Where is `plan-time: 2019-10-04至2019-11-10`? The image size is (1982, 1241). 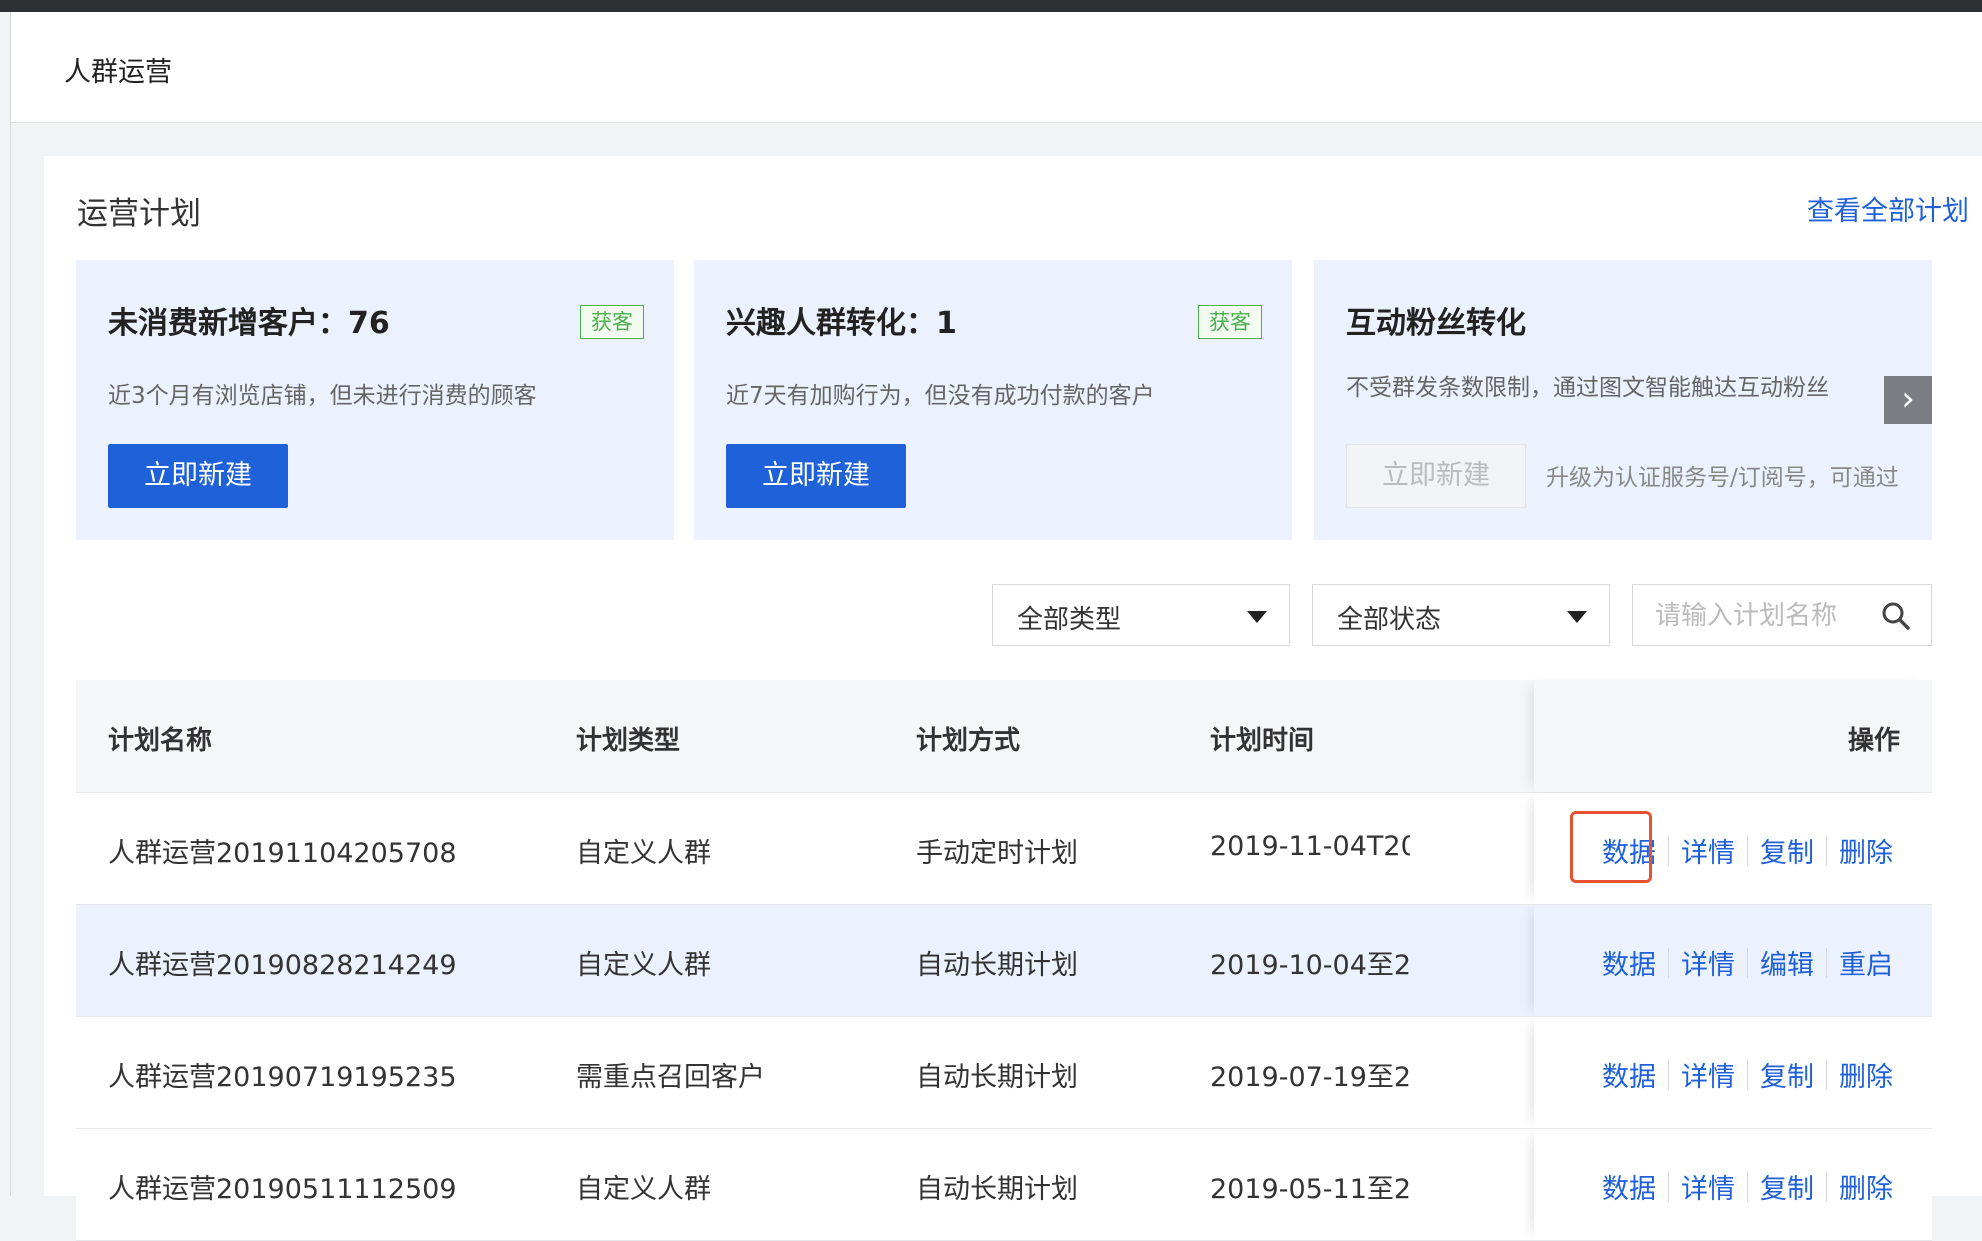
plan-time: 2019-10-04至2019-11-10 is located at coordinates (1310, 965).